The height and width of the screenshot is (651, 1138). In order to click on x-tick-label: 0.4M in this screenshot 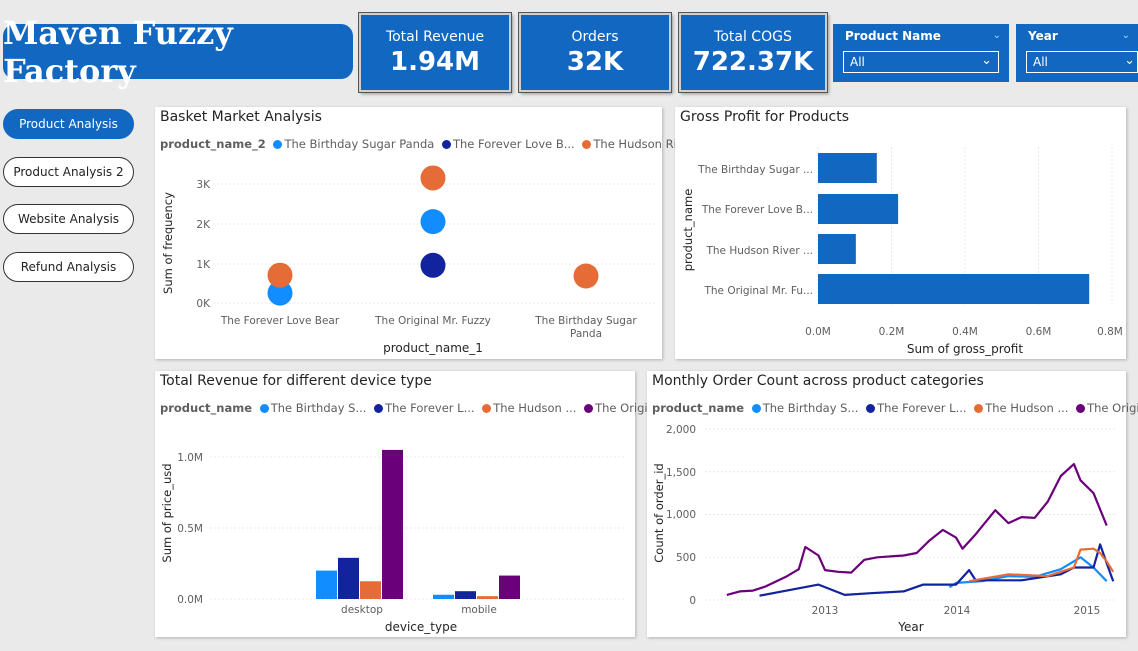, I will do `click(965, 332)`.